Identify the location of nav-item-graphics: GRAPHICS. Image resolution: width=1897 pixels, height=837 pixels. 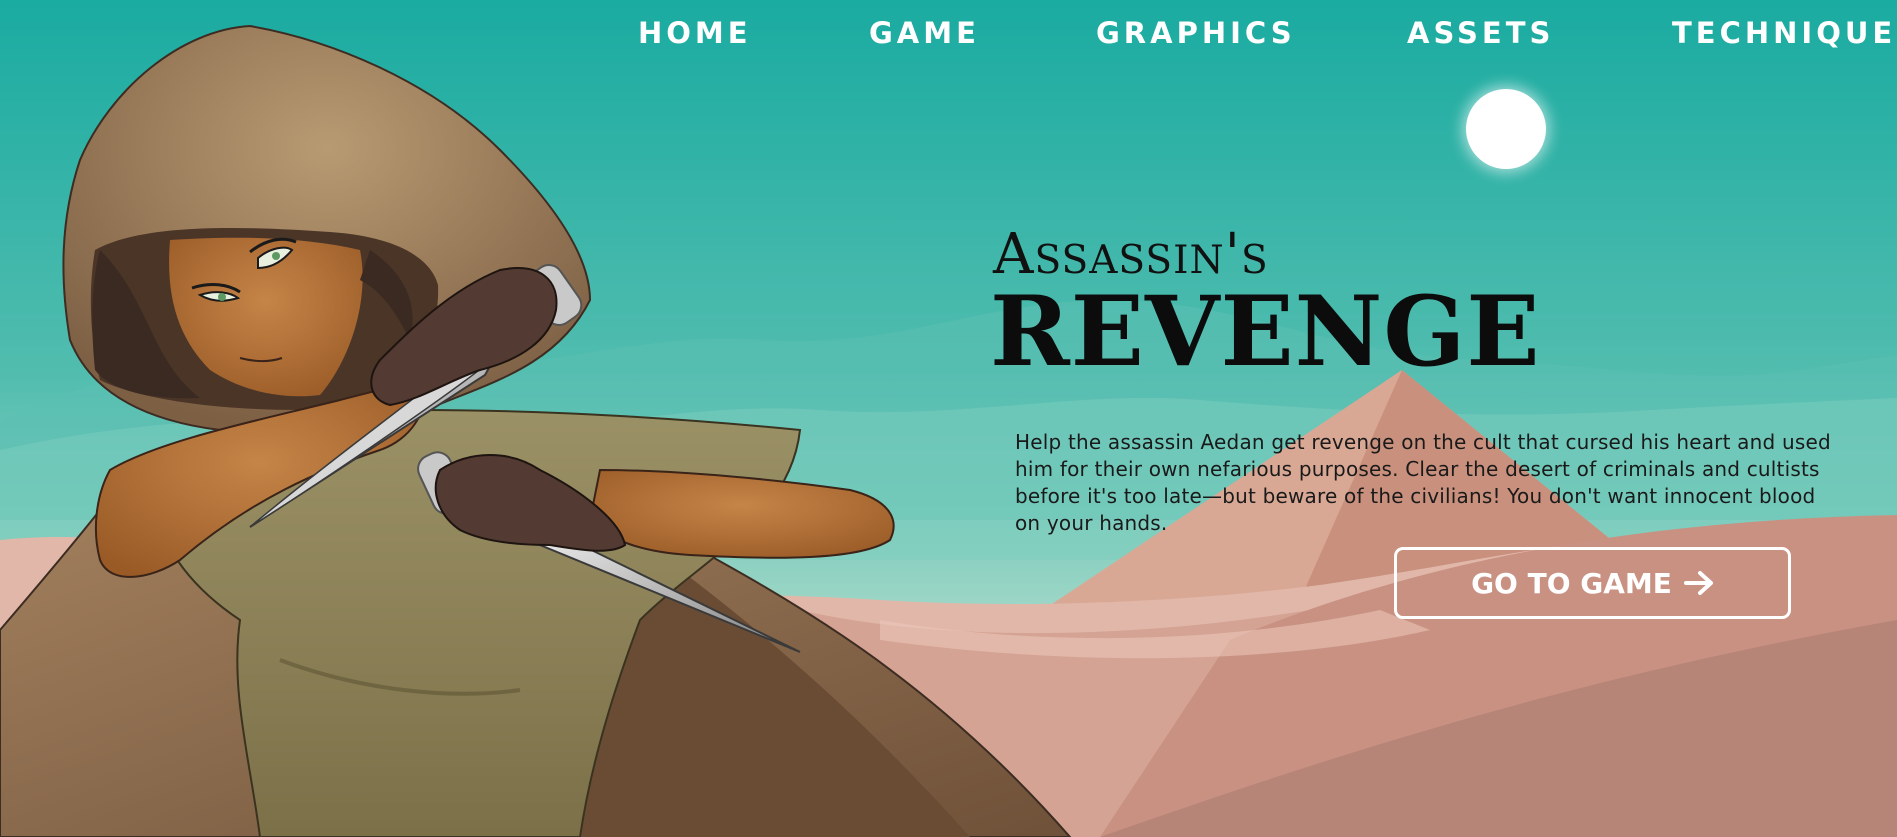
(1196, 33).